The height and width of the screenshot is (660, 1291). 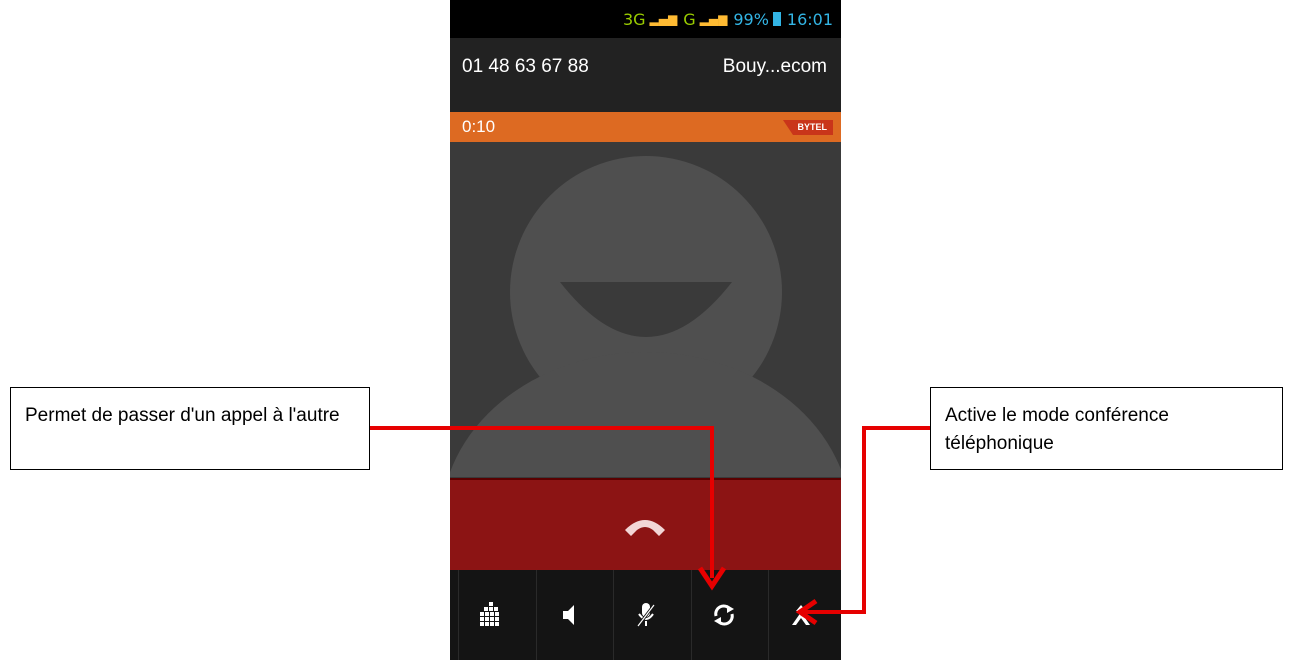 I want to click on status-bar: 3G ▂▄▆ G ▂▄▆ 99% 16:01, so click(x=645, y=19).